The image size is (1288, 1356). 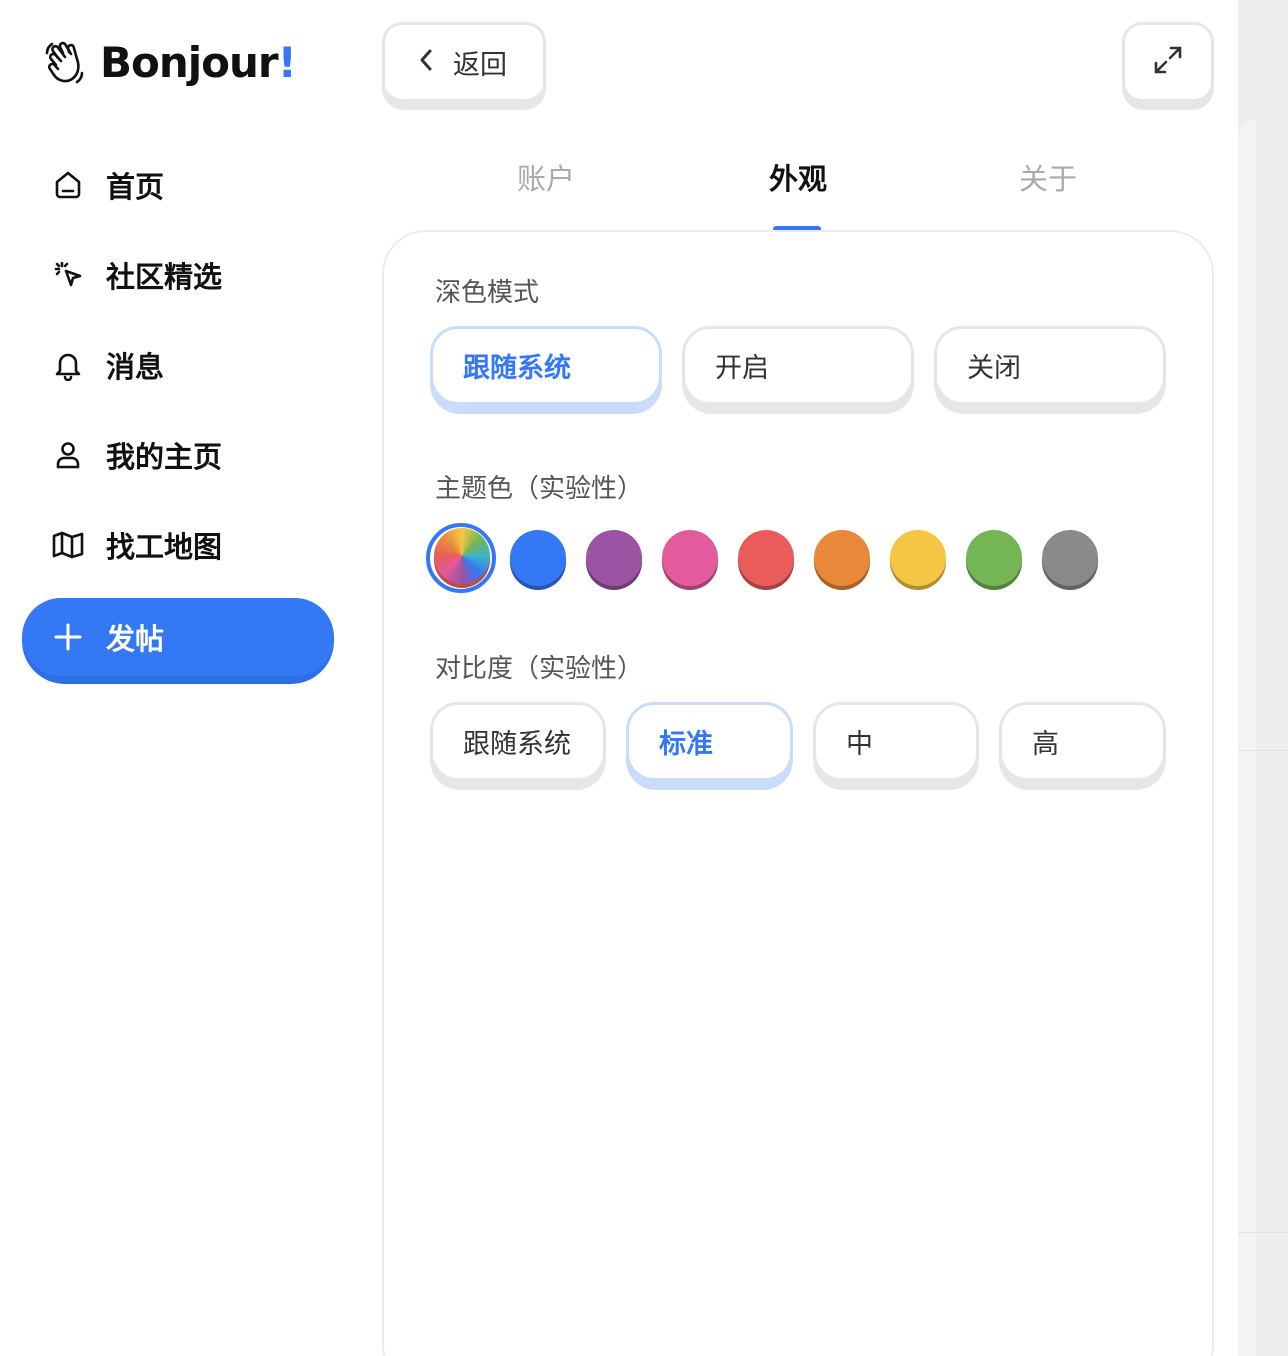 I want to click on contrast-title: 对比度（实验性）, so click(x=539, y=669).